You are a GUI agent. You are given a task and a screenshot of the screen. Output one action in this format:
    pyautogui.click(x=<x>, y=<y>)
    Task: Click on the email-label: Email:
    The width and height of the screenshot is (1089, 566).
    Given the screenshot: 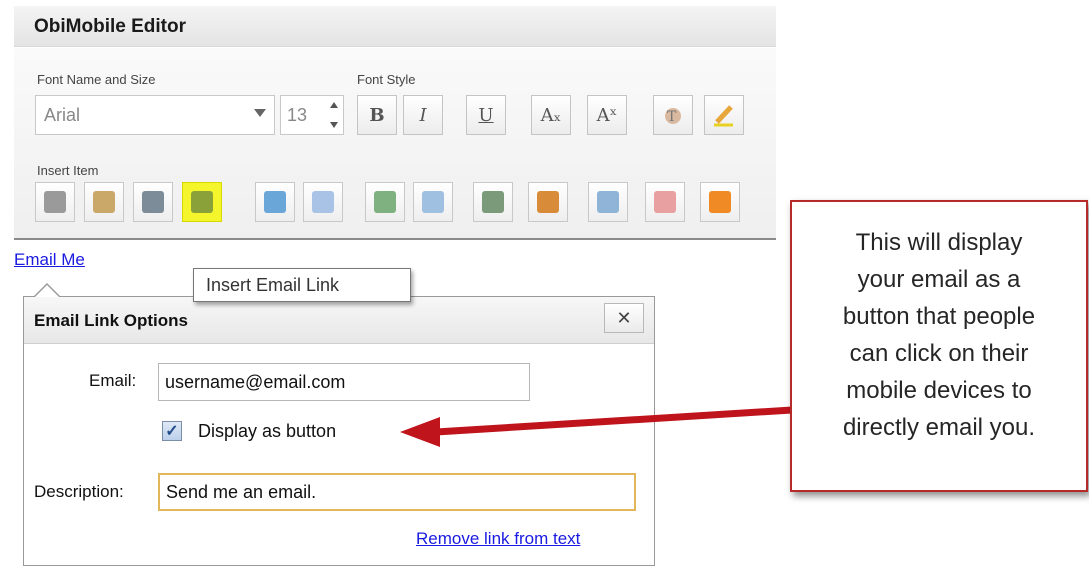 What is the action you would take?
    pyautogui.click(x=113, y=380)
    